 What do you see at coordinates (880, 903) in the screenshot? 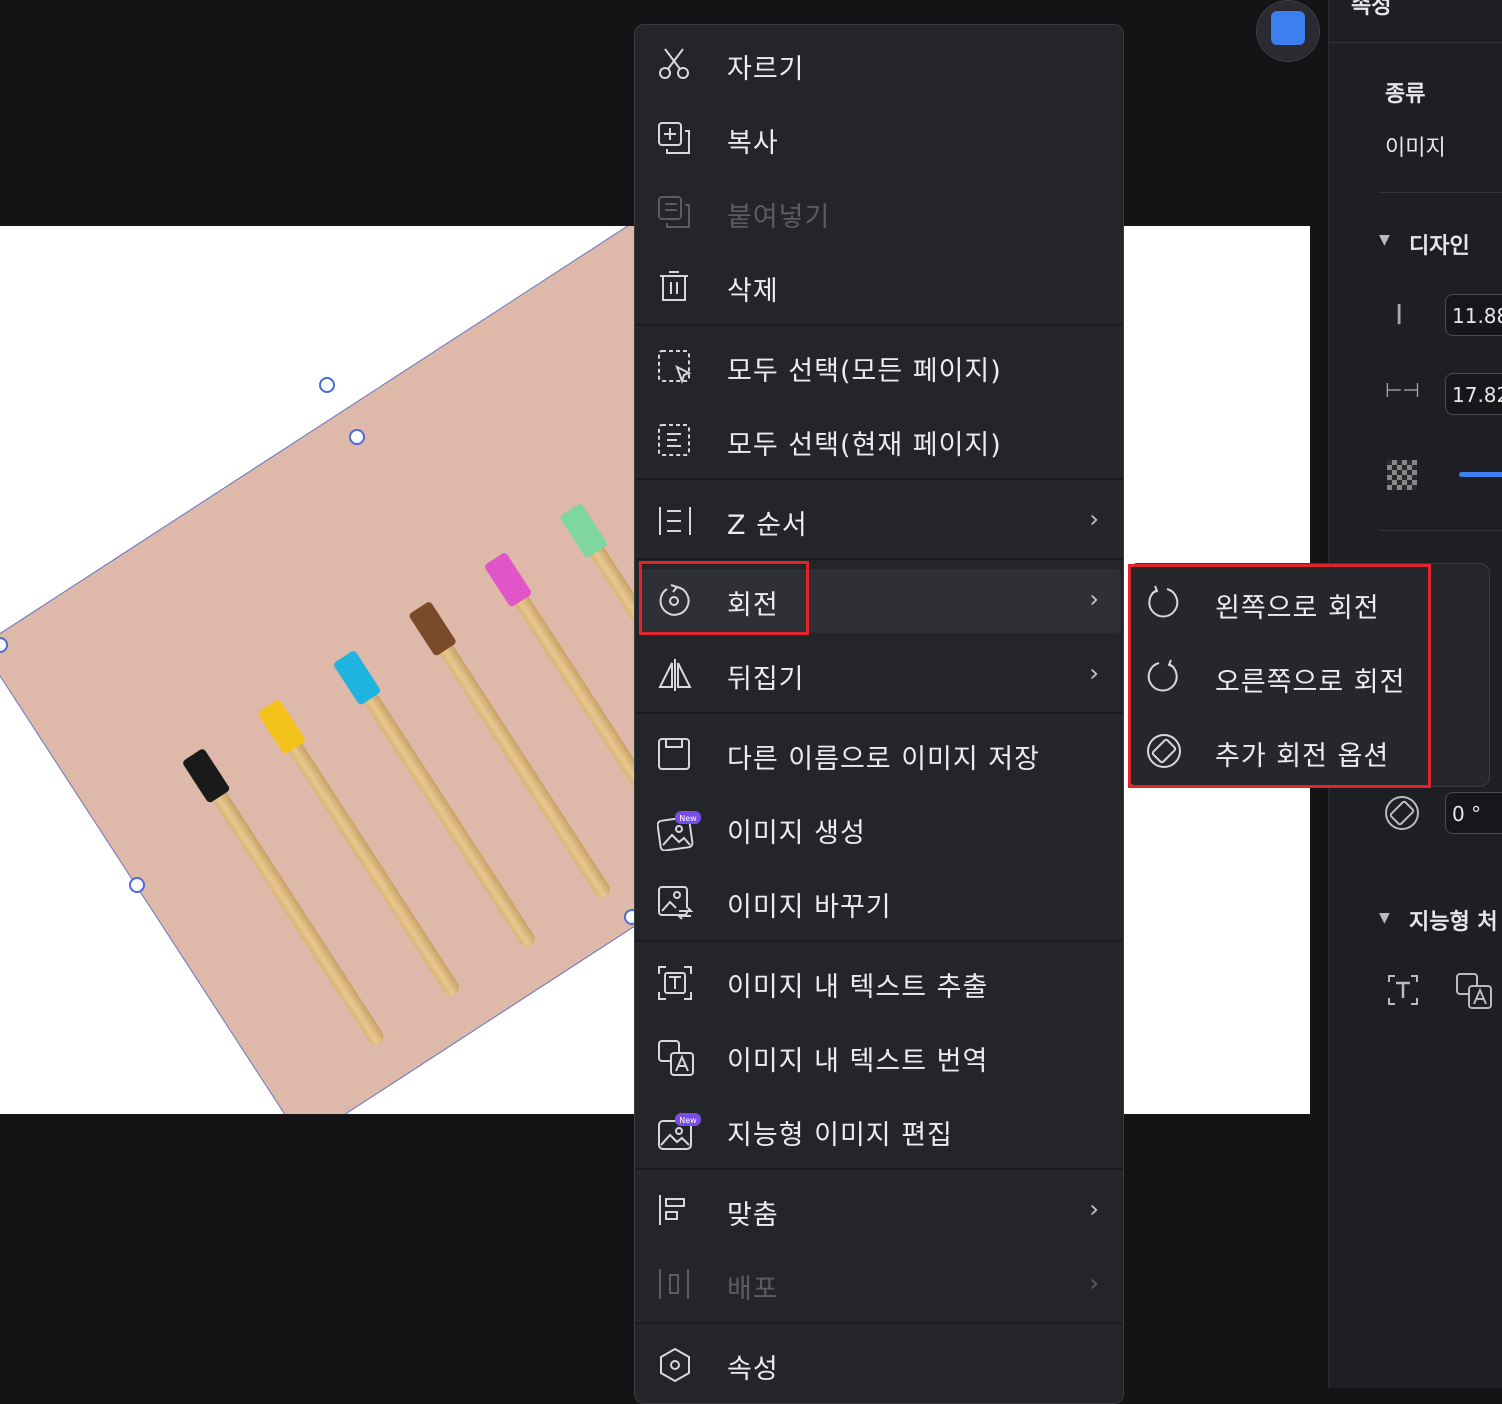
I see `menu-item-replace-image: 이미지 바꾸기` at bounding box center [880, 903].